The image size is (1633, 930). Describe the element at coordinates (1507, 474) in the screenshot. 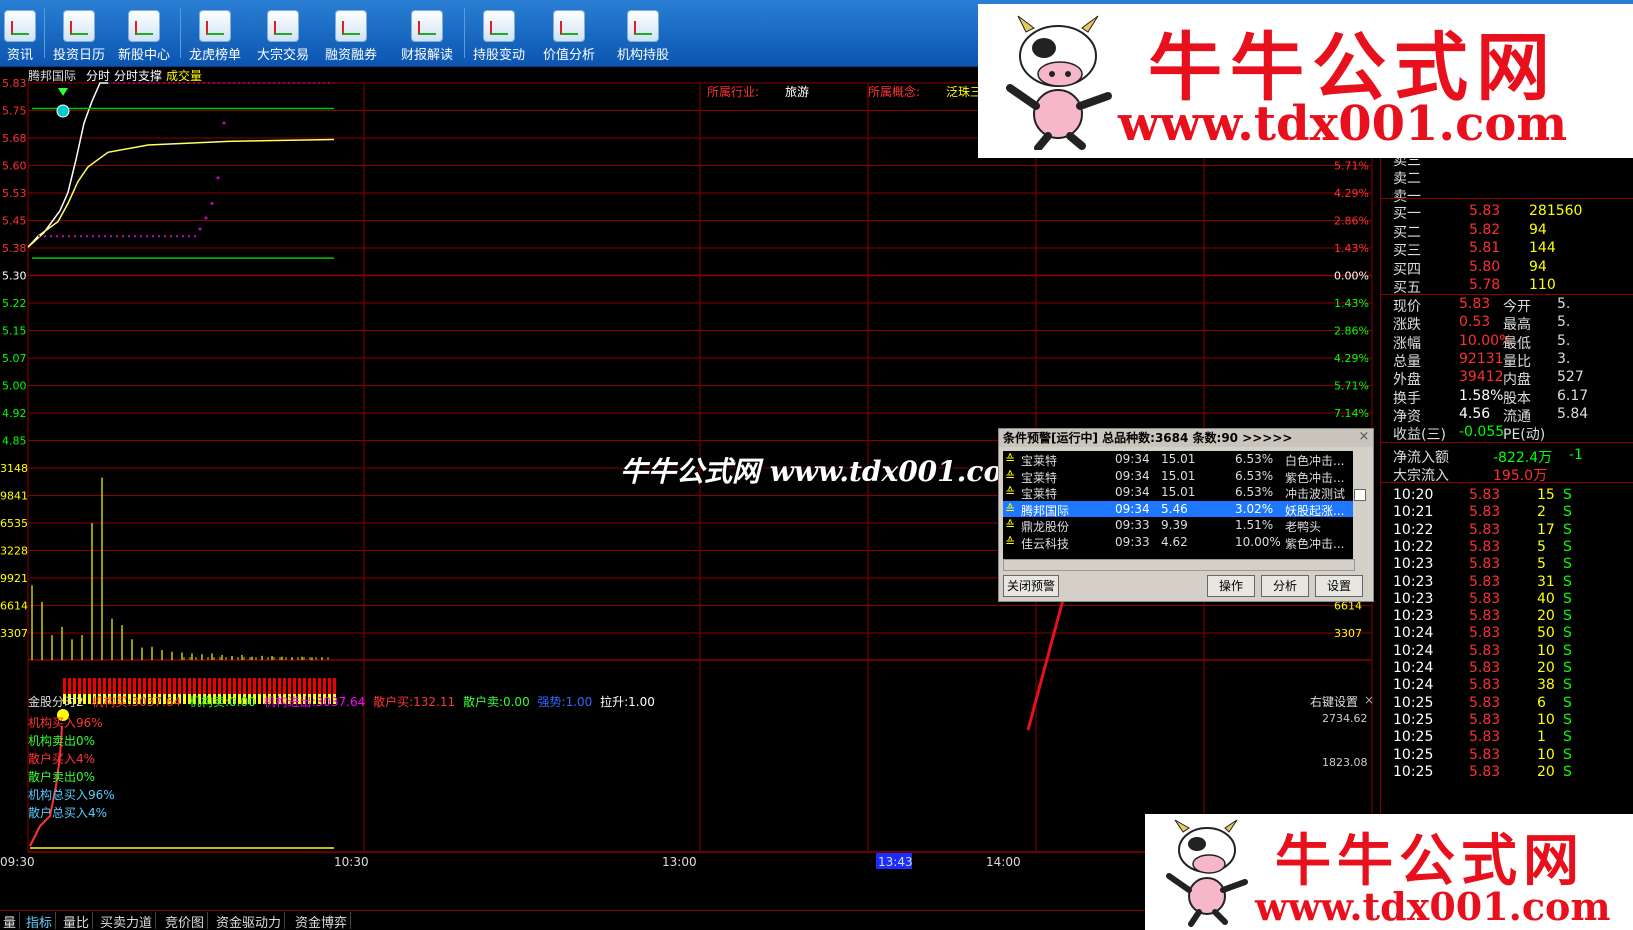

I see `flow-row: 大宗流入 195.0万` at that location.